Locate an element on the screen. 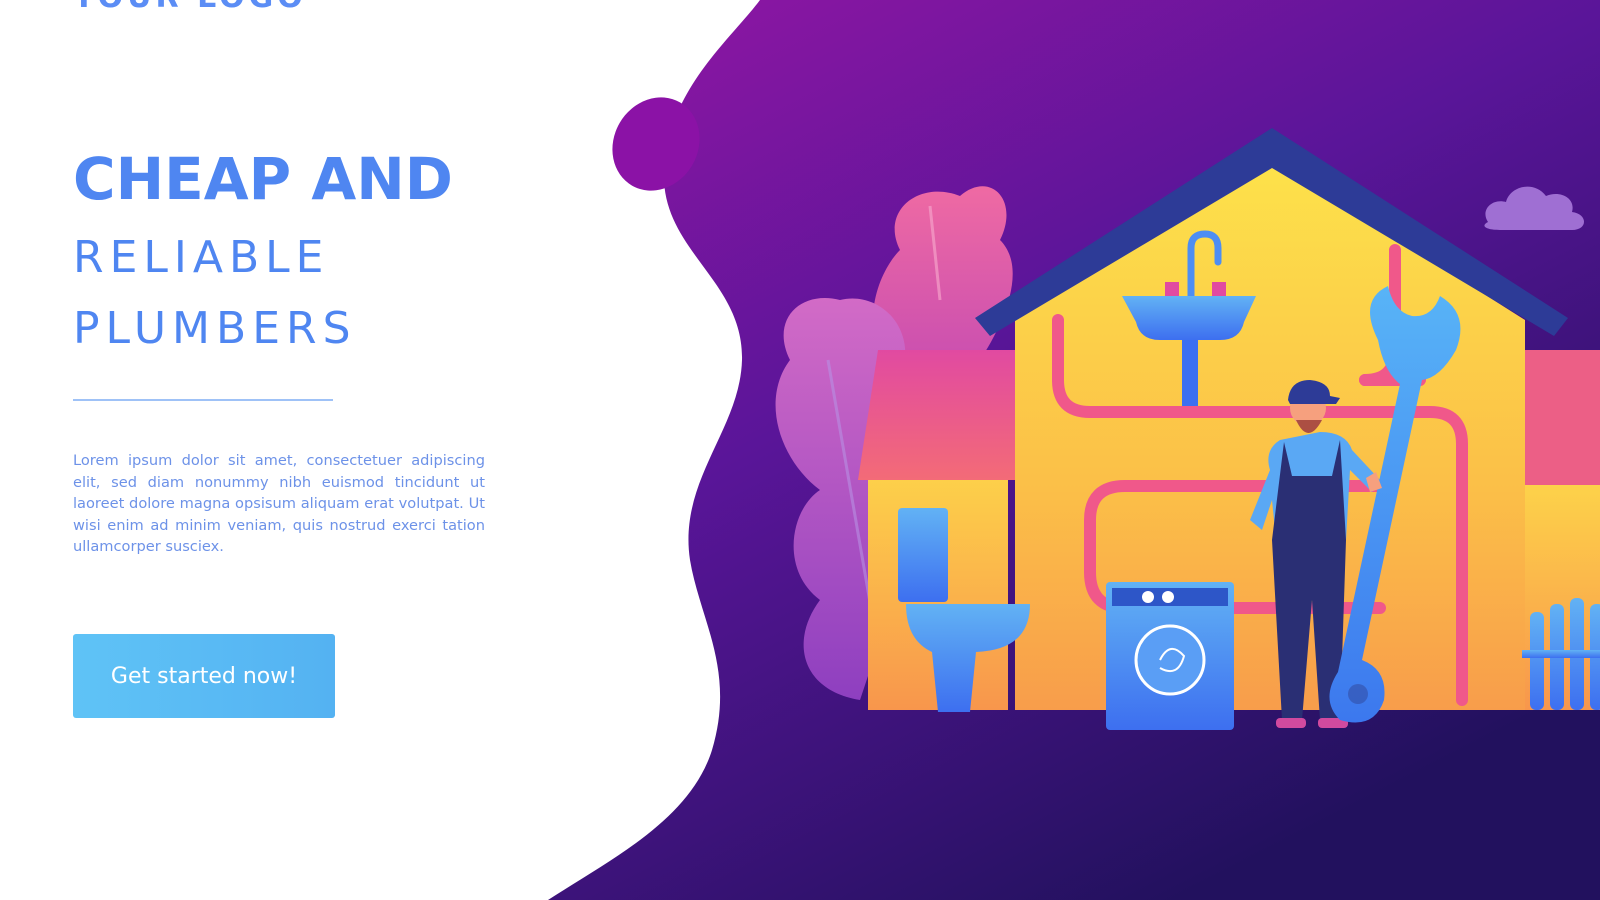 The image size is (1600, 900). headline-line-2: PLUMBERS is located at coordinates (215, 328).